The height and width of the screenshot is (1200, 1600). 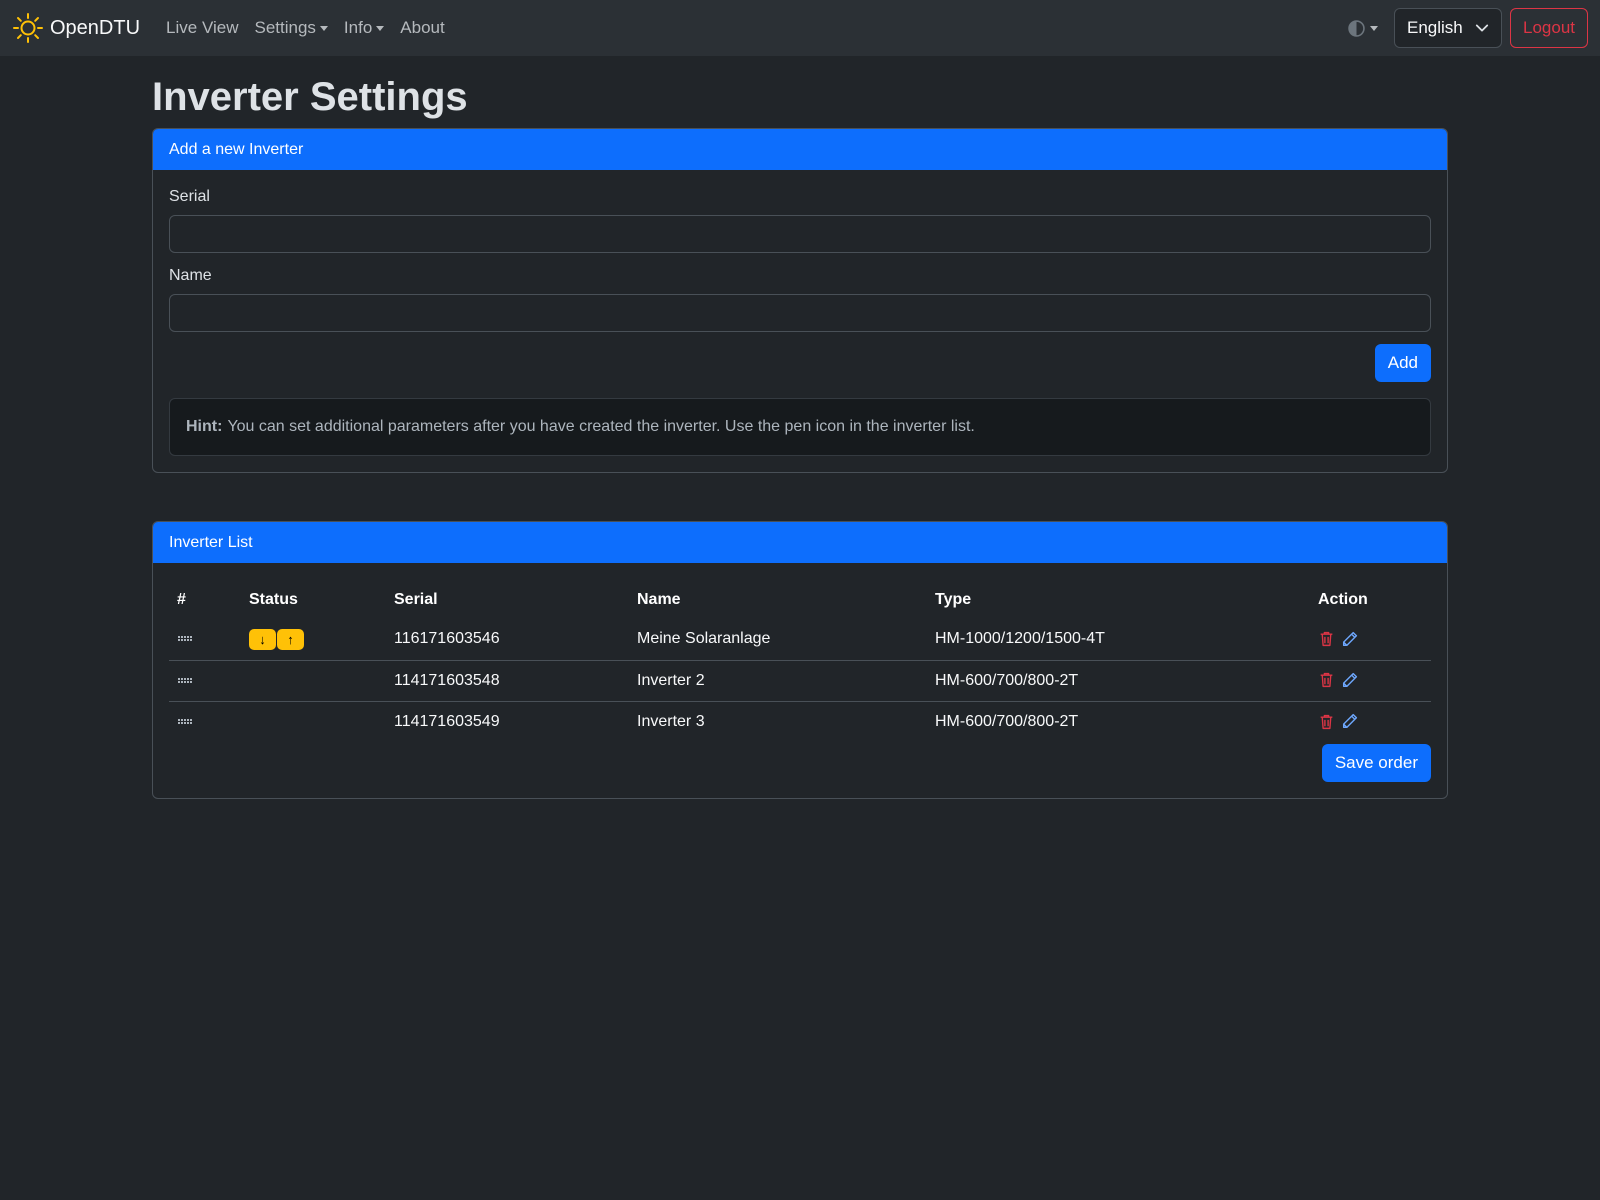 I want to click on nav-info-dropdown: Info, so click(x=364, y=28).